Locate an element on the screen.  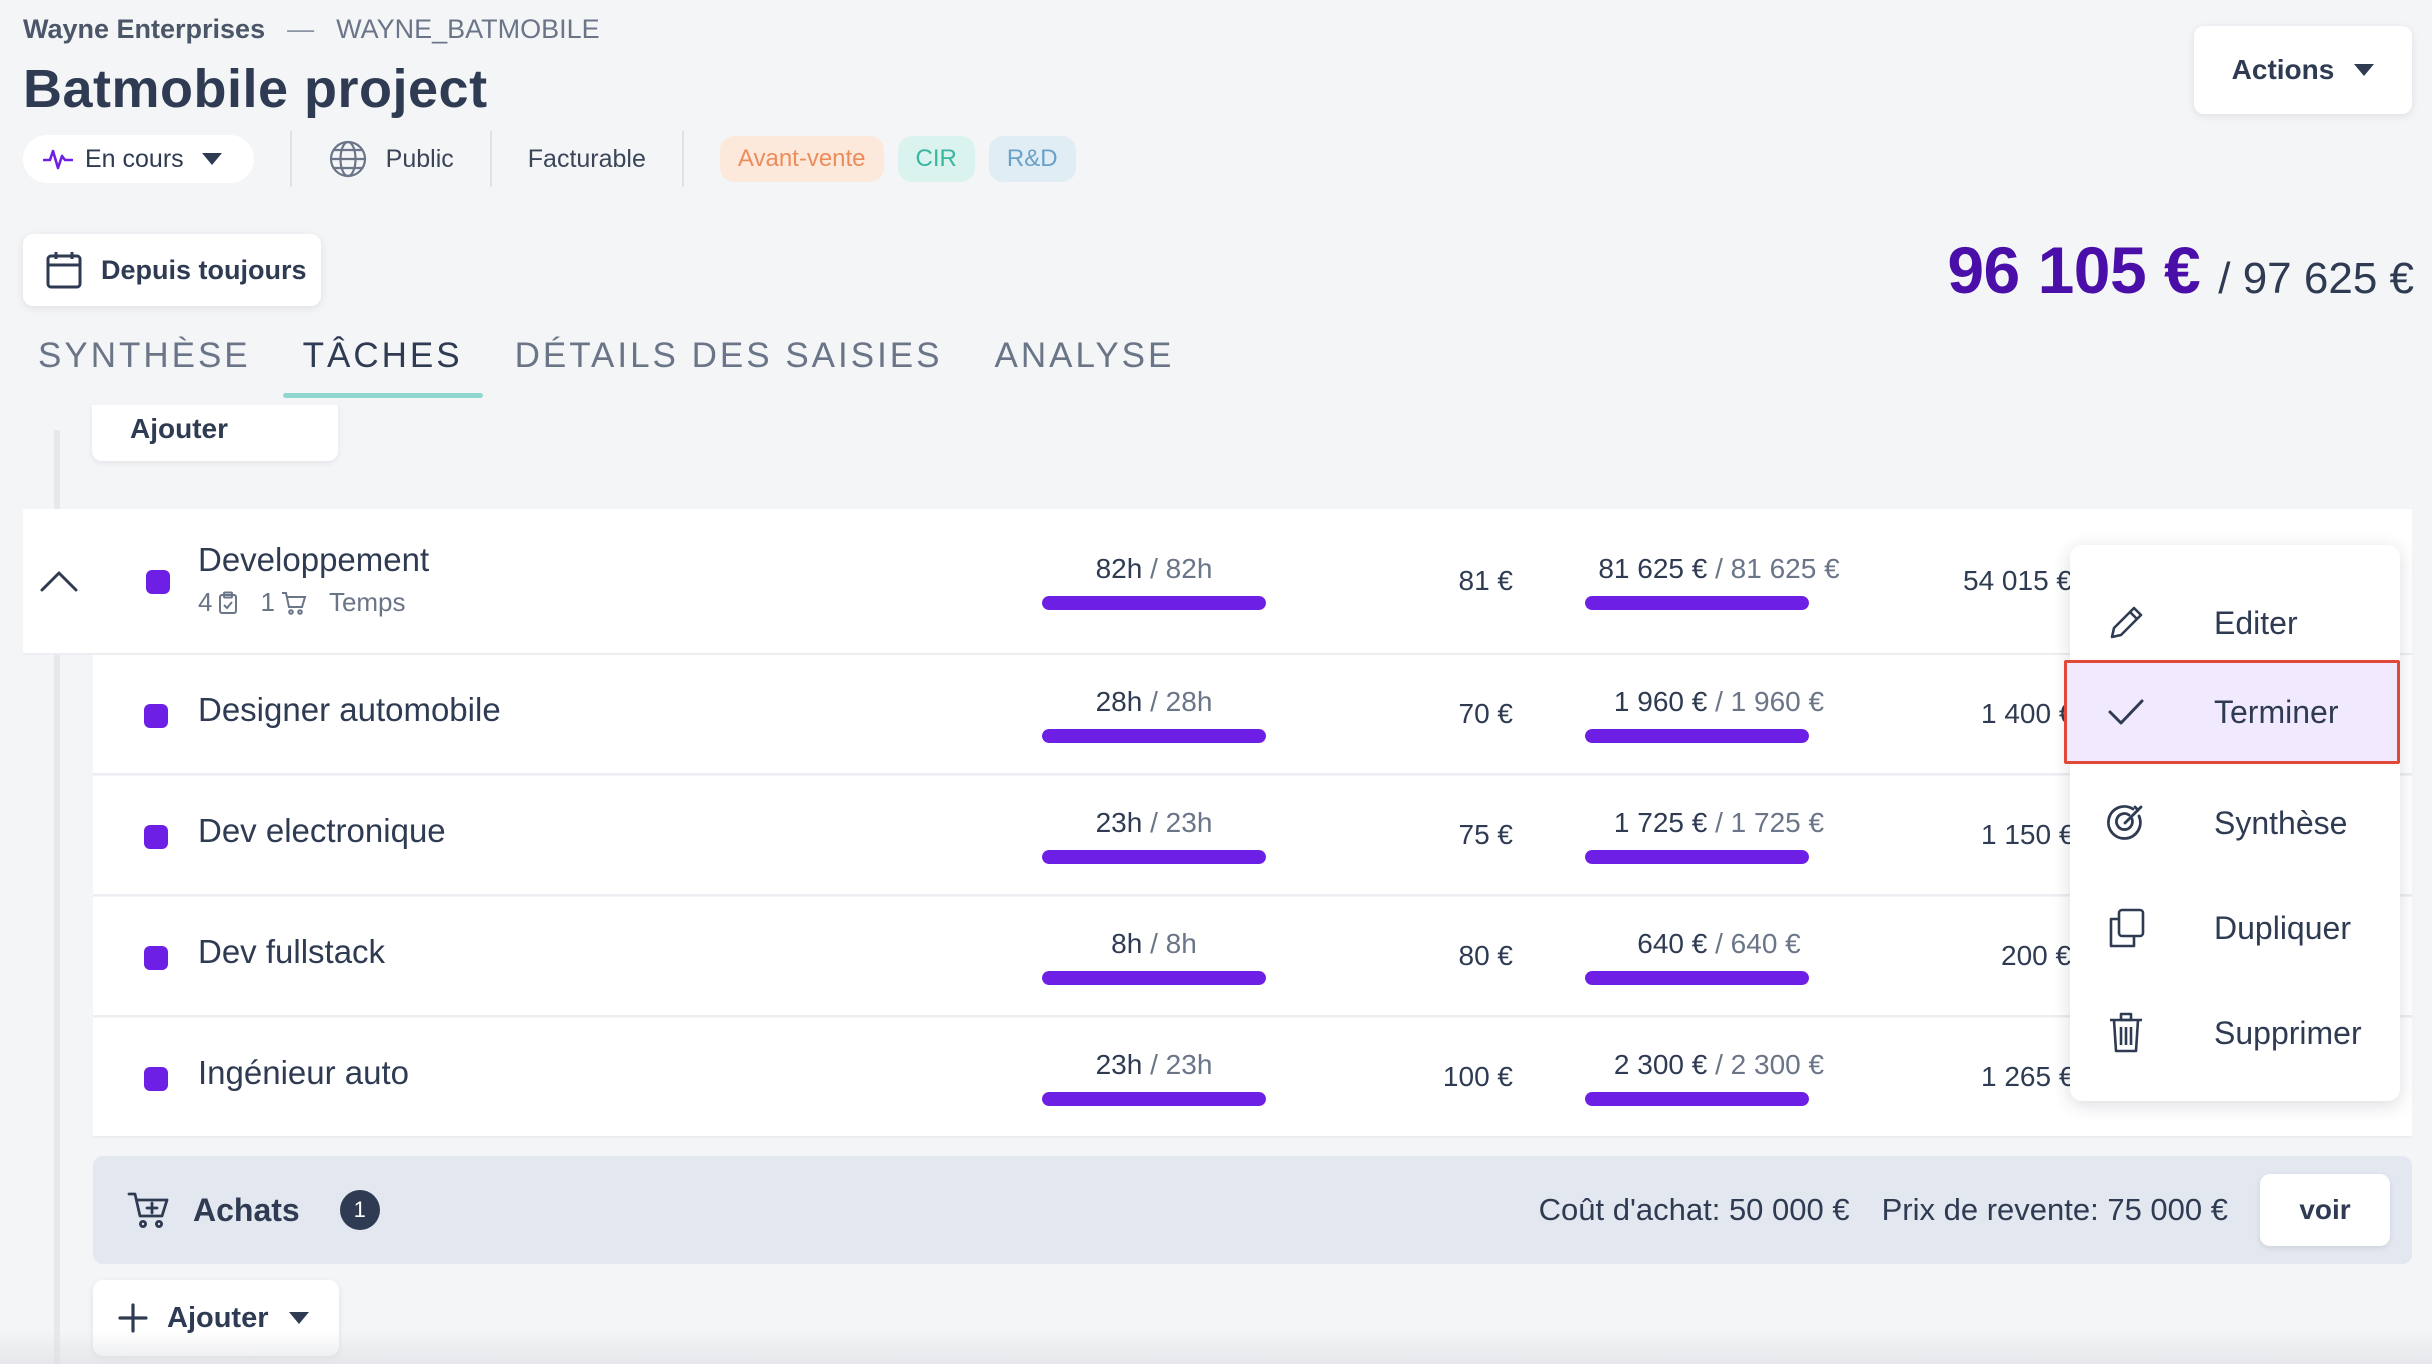
task-name: Dev electronique is located at coordinates (322, 830).